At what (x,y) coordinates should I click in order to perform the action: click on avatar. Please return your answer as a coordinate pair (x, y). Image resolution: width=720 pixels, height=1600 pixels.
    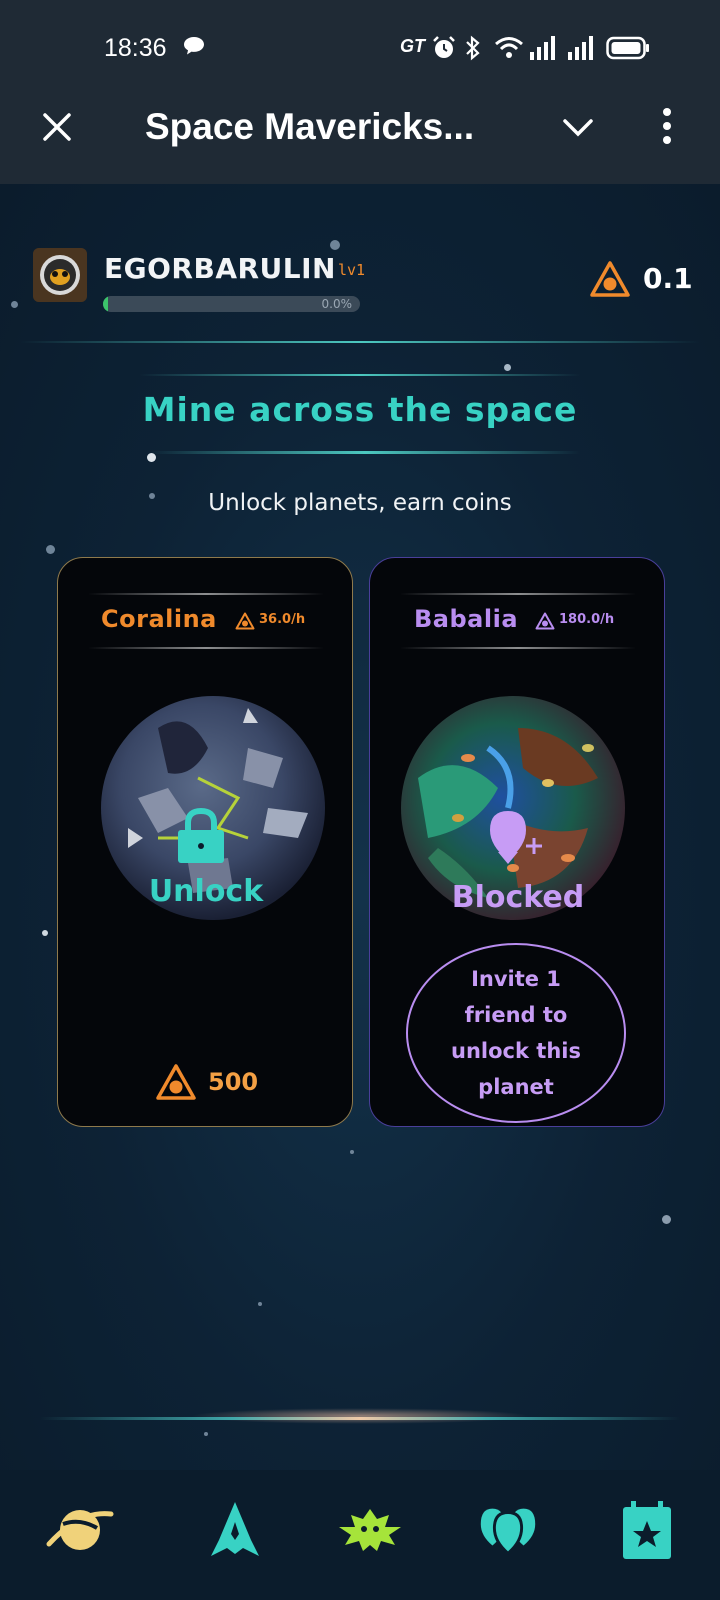
    Looking at the image, I should click on (60, 275).